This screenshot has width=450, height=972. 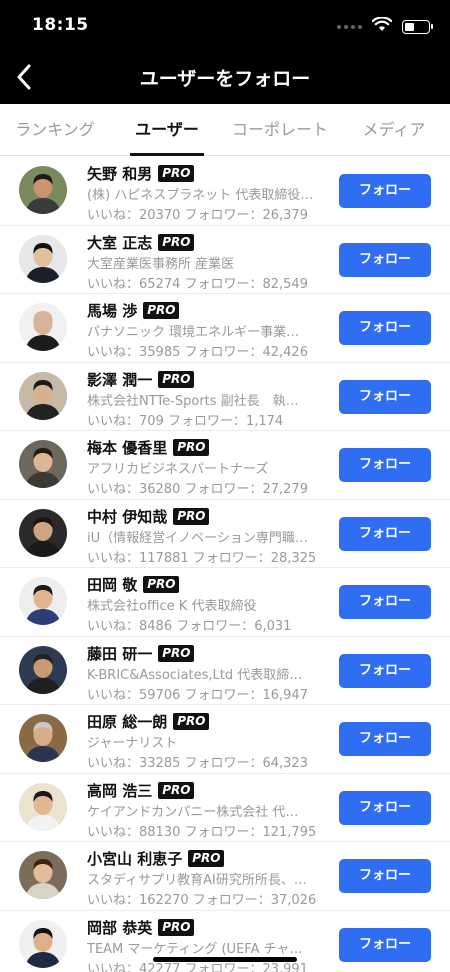 I want to click on user-name-line: 田原 総一朗 PRO, so click(x=148, y=721).